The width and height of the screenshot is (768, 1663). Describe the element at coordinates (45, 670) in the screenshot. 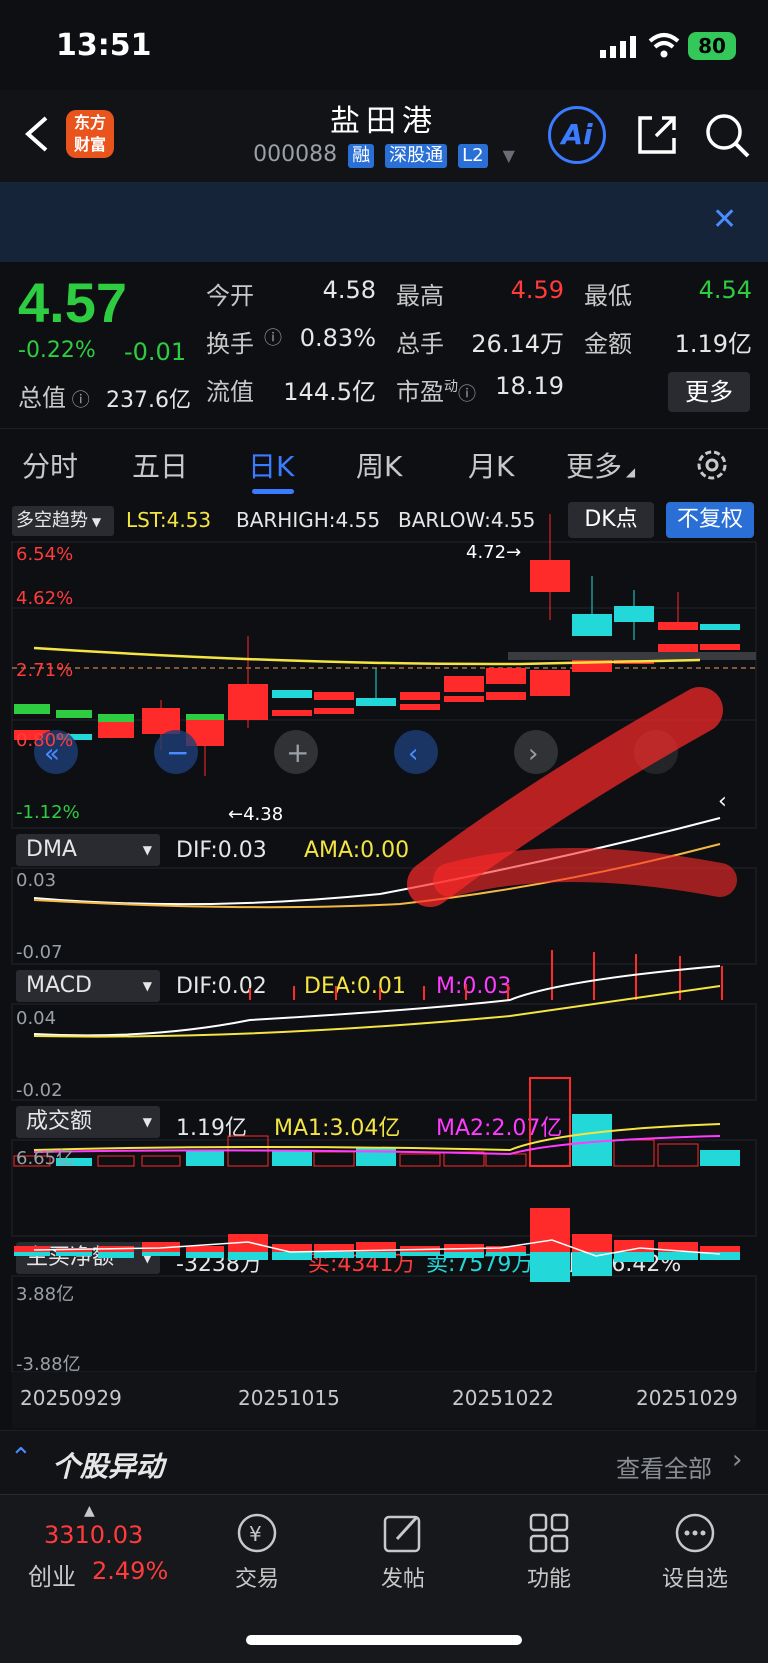

I see `pct-label-3: 2.71%` at that location.